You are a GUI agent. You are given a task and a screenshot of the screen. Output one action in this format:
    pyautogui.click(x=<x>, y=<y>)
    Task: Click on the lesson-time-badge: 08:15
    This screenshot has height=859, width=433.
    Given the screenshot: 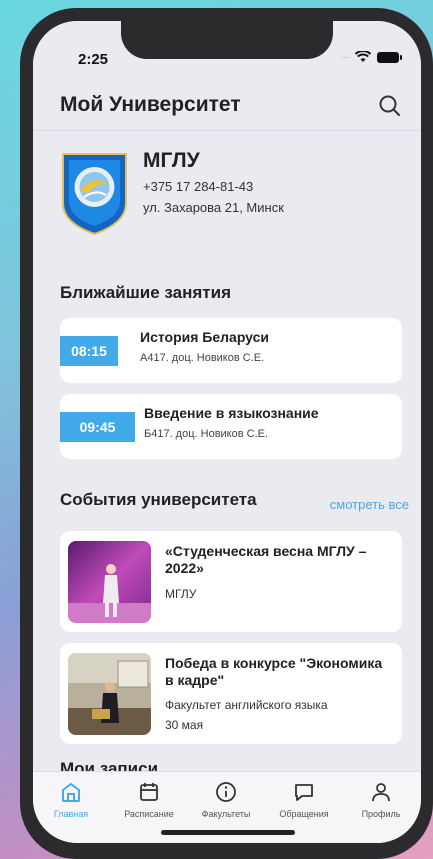 What is the action you would take?
    pyautogui.click(x=89, y=350)
    